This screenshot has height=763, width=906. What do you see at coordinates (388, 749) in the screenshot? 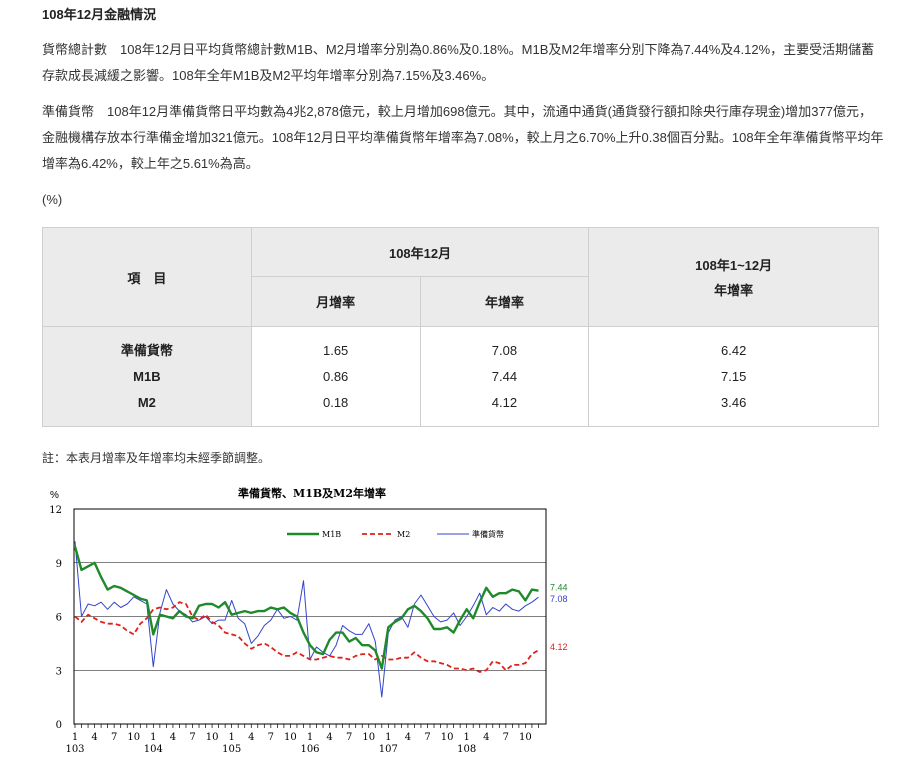
I see `x-year-label: 107` at bounding box center [388, 749].